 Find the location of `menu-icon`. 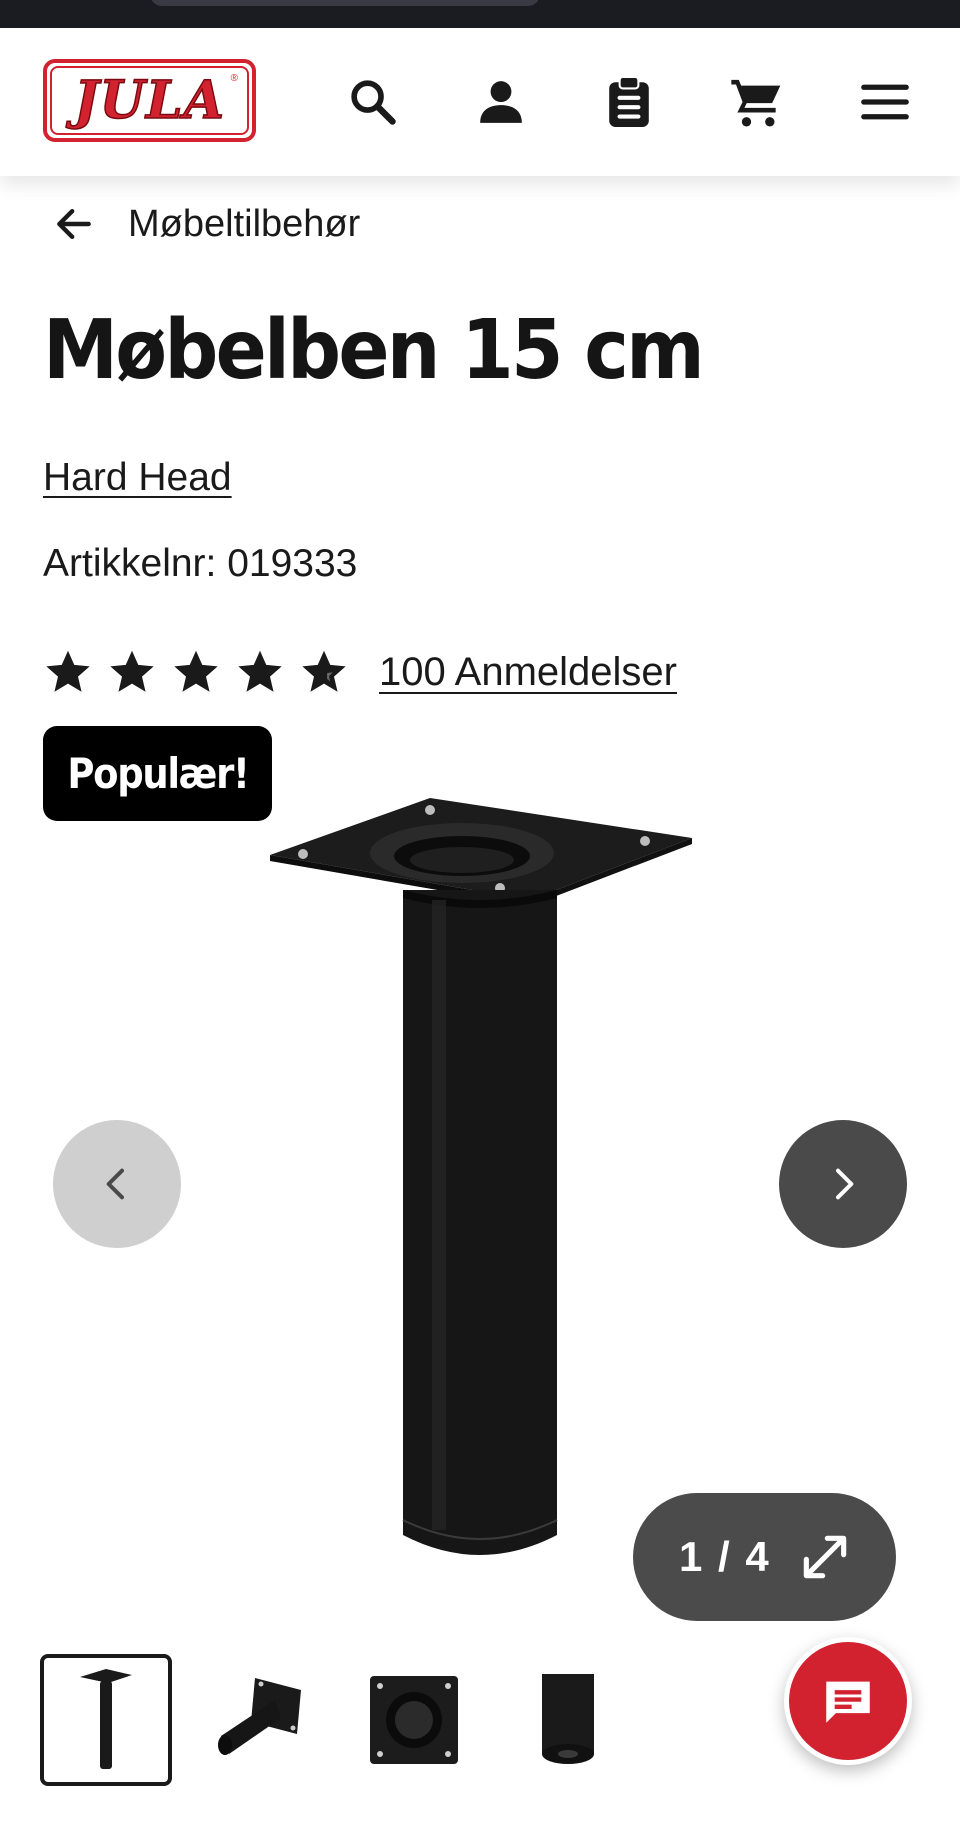

menu-icon is located at coordinates (885, 102).